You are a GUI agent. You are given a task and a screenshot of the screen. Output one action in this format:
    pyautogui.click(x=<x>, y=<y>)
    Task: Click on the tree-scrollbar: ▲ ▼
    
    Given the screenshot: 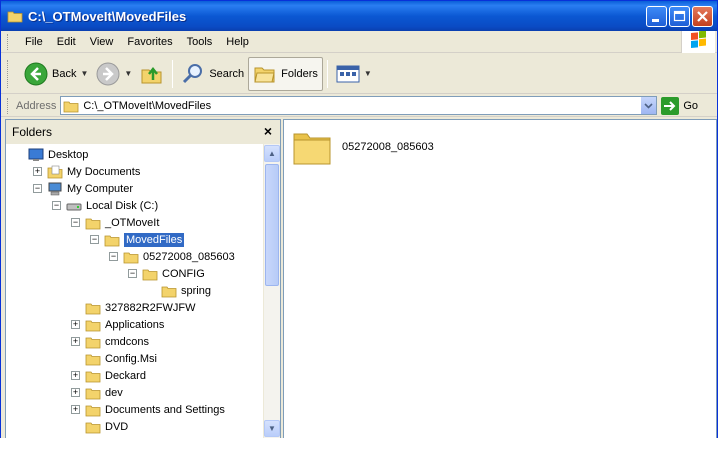 What is the action you would take?
    pyautogui.click(x=271, y=291)
    